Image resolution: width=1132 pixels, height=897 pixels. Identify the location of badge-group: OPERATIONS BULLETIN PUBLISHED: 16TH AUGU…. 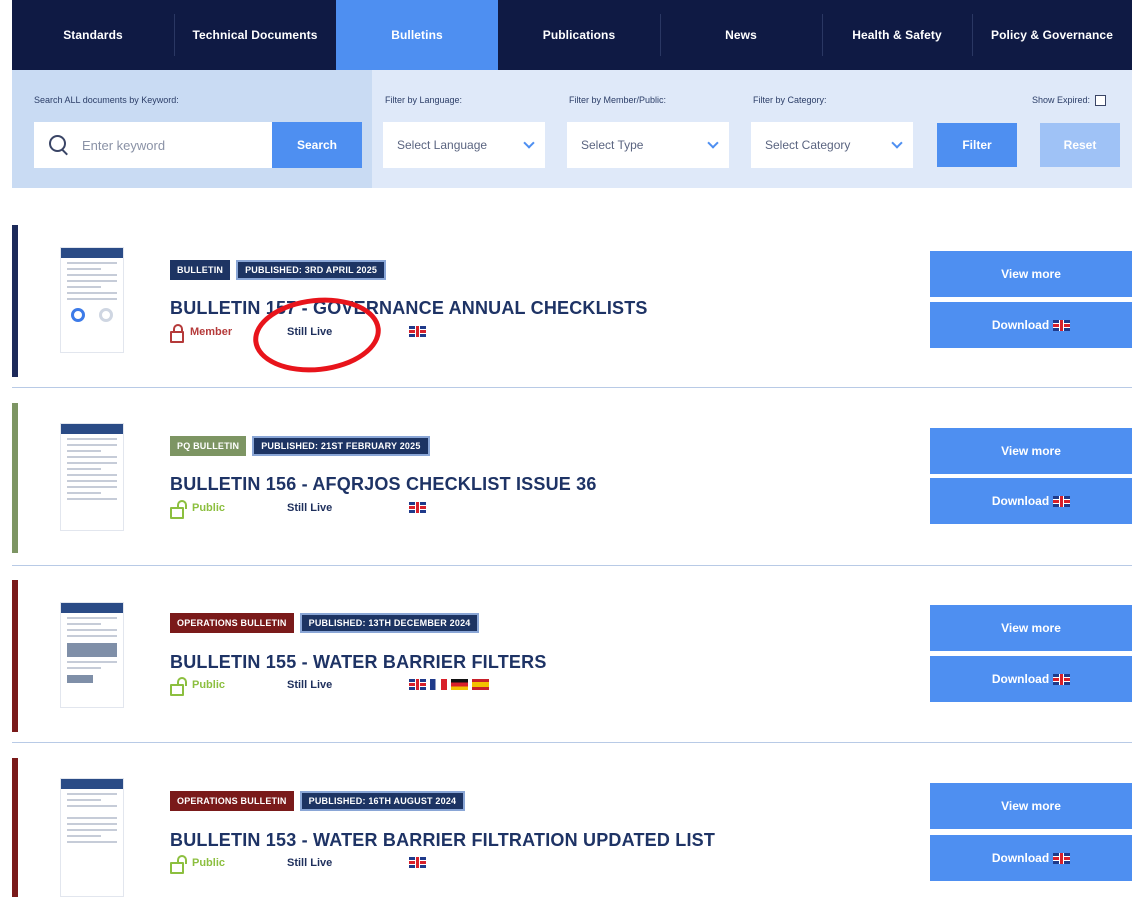
(318, 801).